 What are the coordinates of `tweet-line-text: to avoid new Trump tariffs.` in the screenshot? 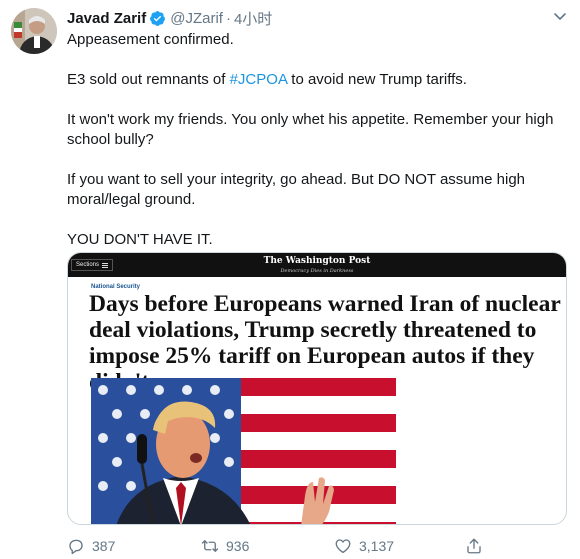 It's located at (377, 79).